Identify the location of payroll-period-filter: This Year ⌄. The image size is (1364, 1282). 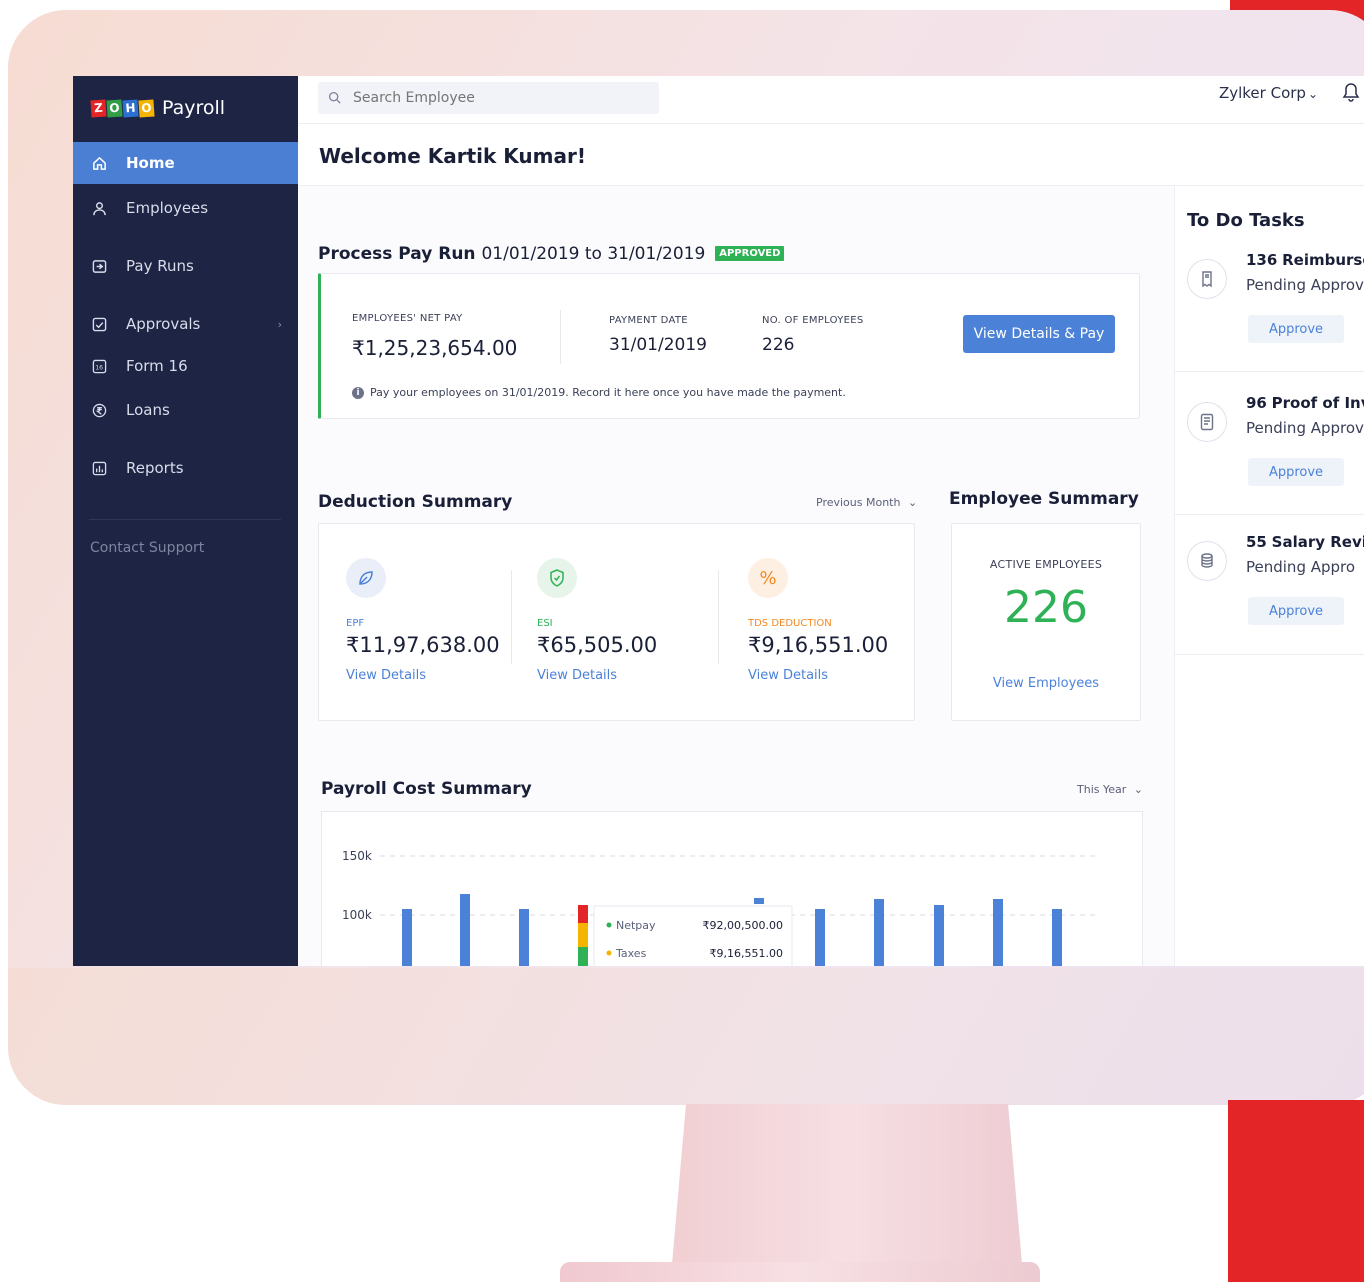
(1110, 789).